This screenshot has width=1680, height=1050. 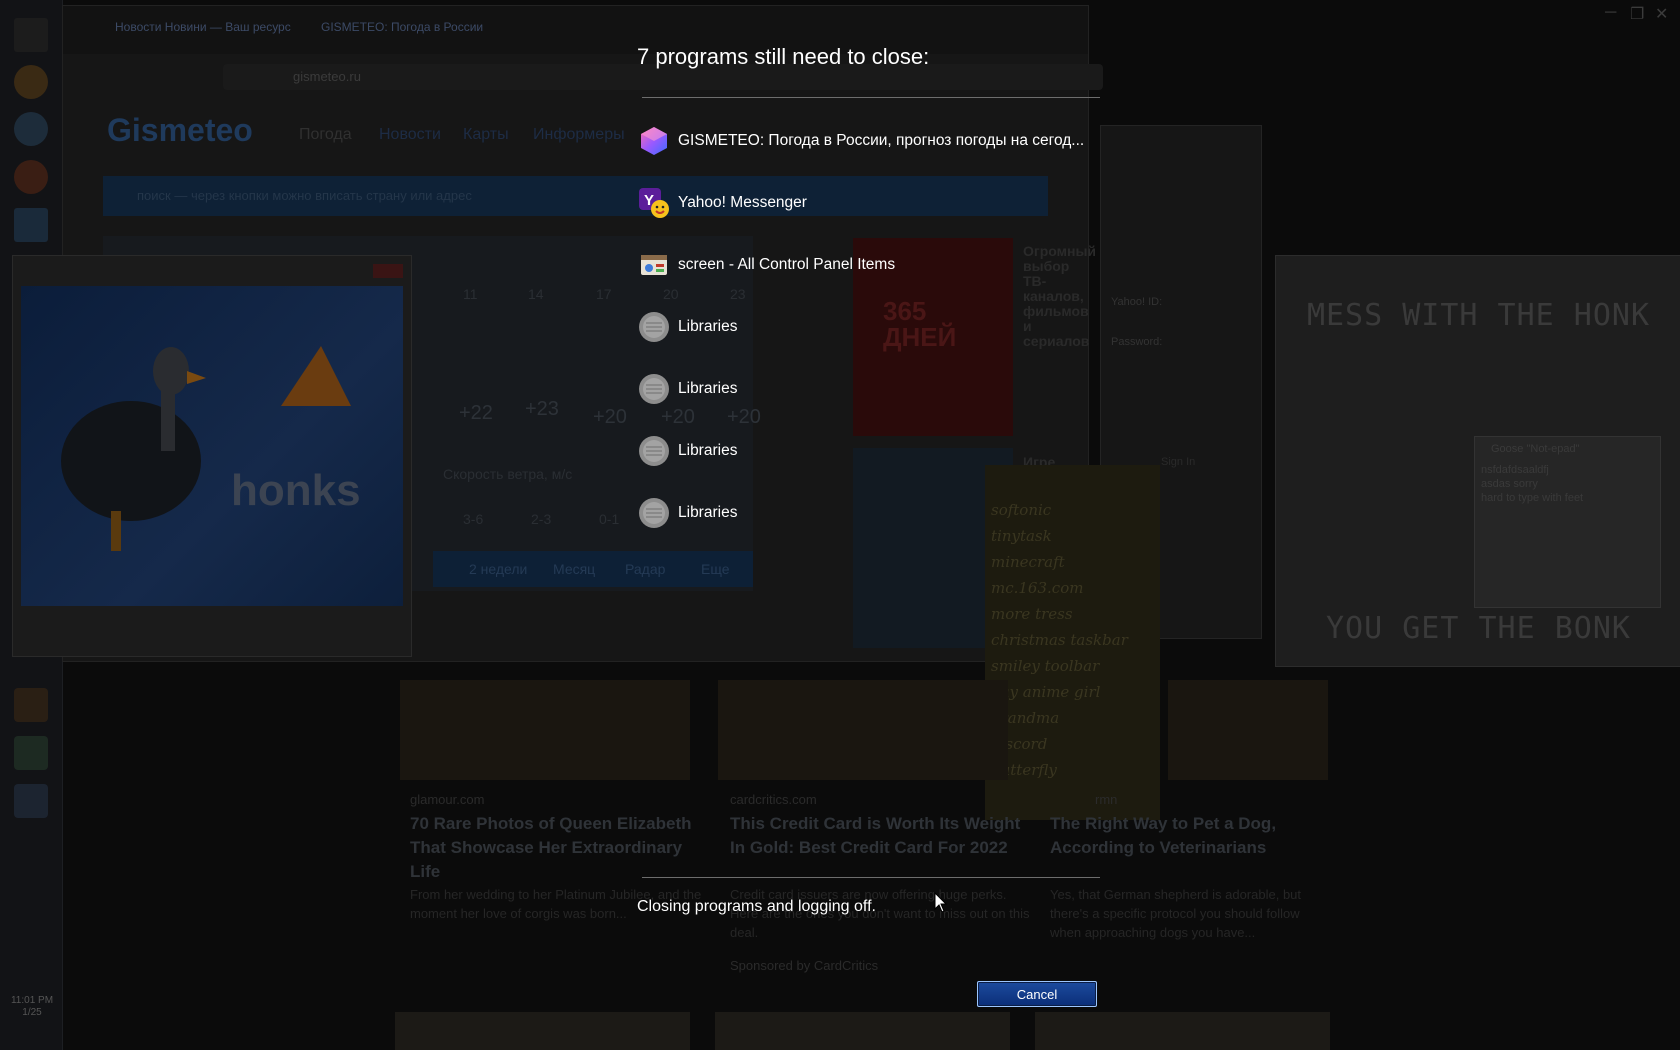 What do you see at coordinates (671, 294) in the screenshot?
I see `hour-20: 20` at bounding box center [671, 294].